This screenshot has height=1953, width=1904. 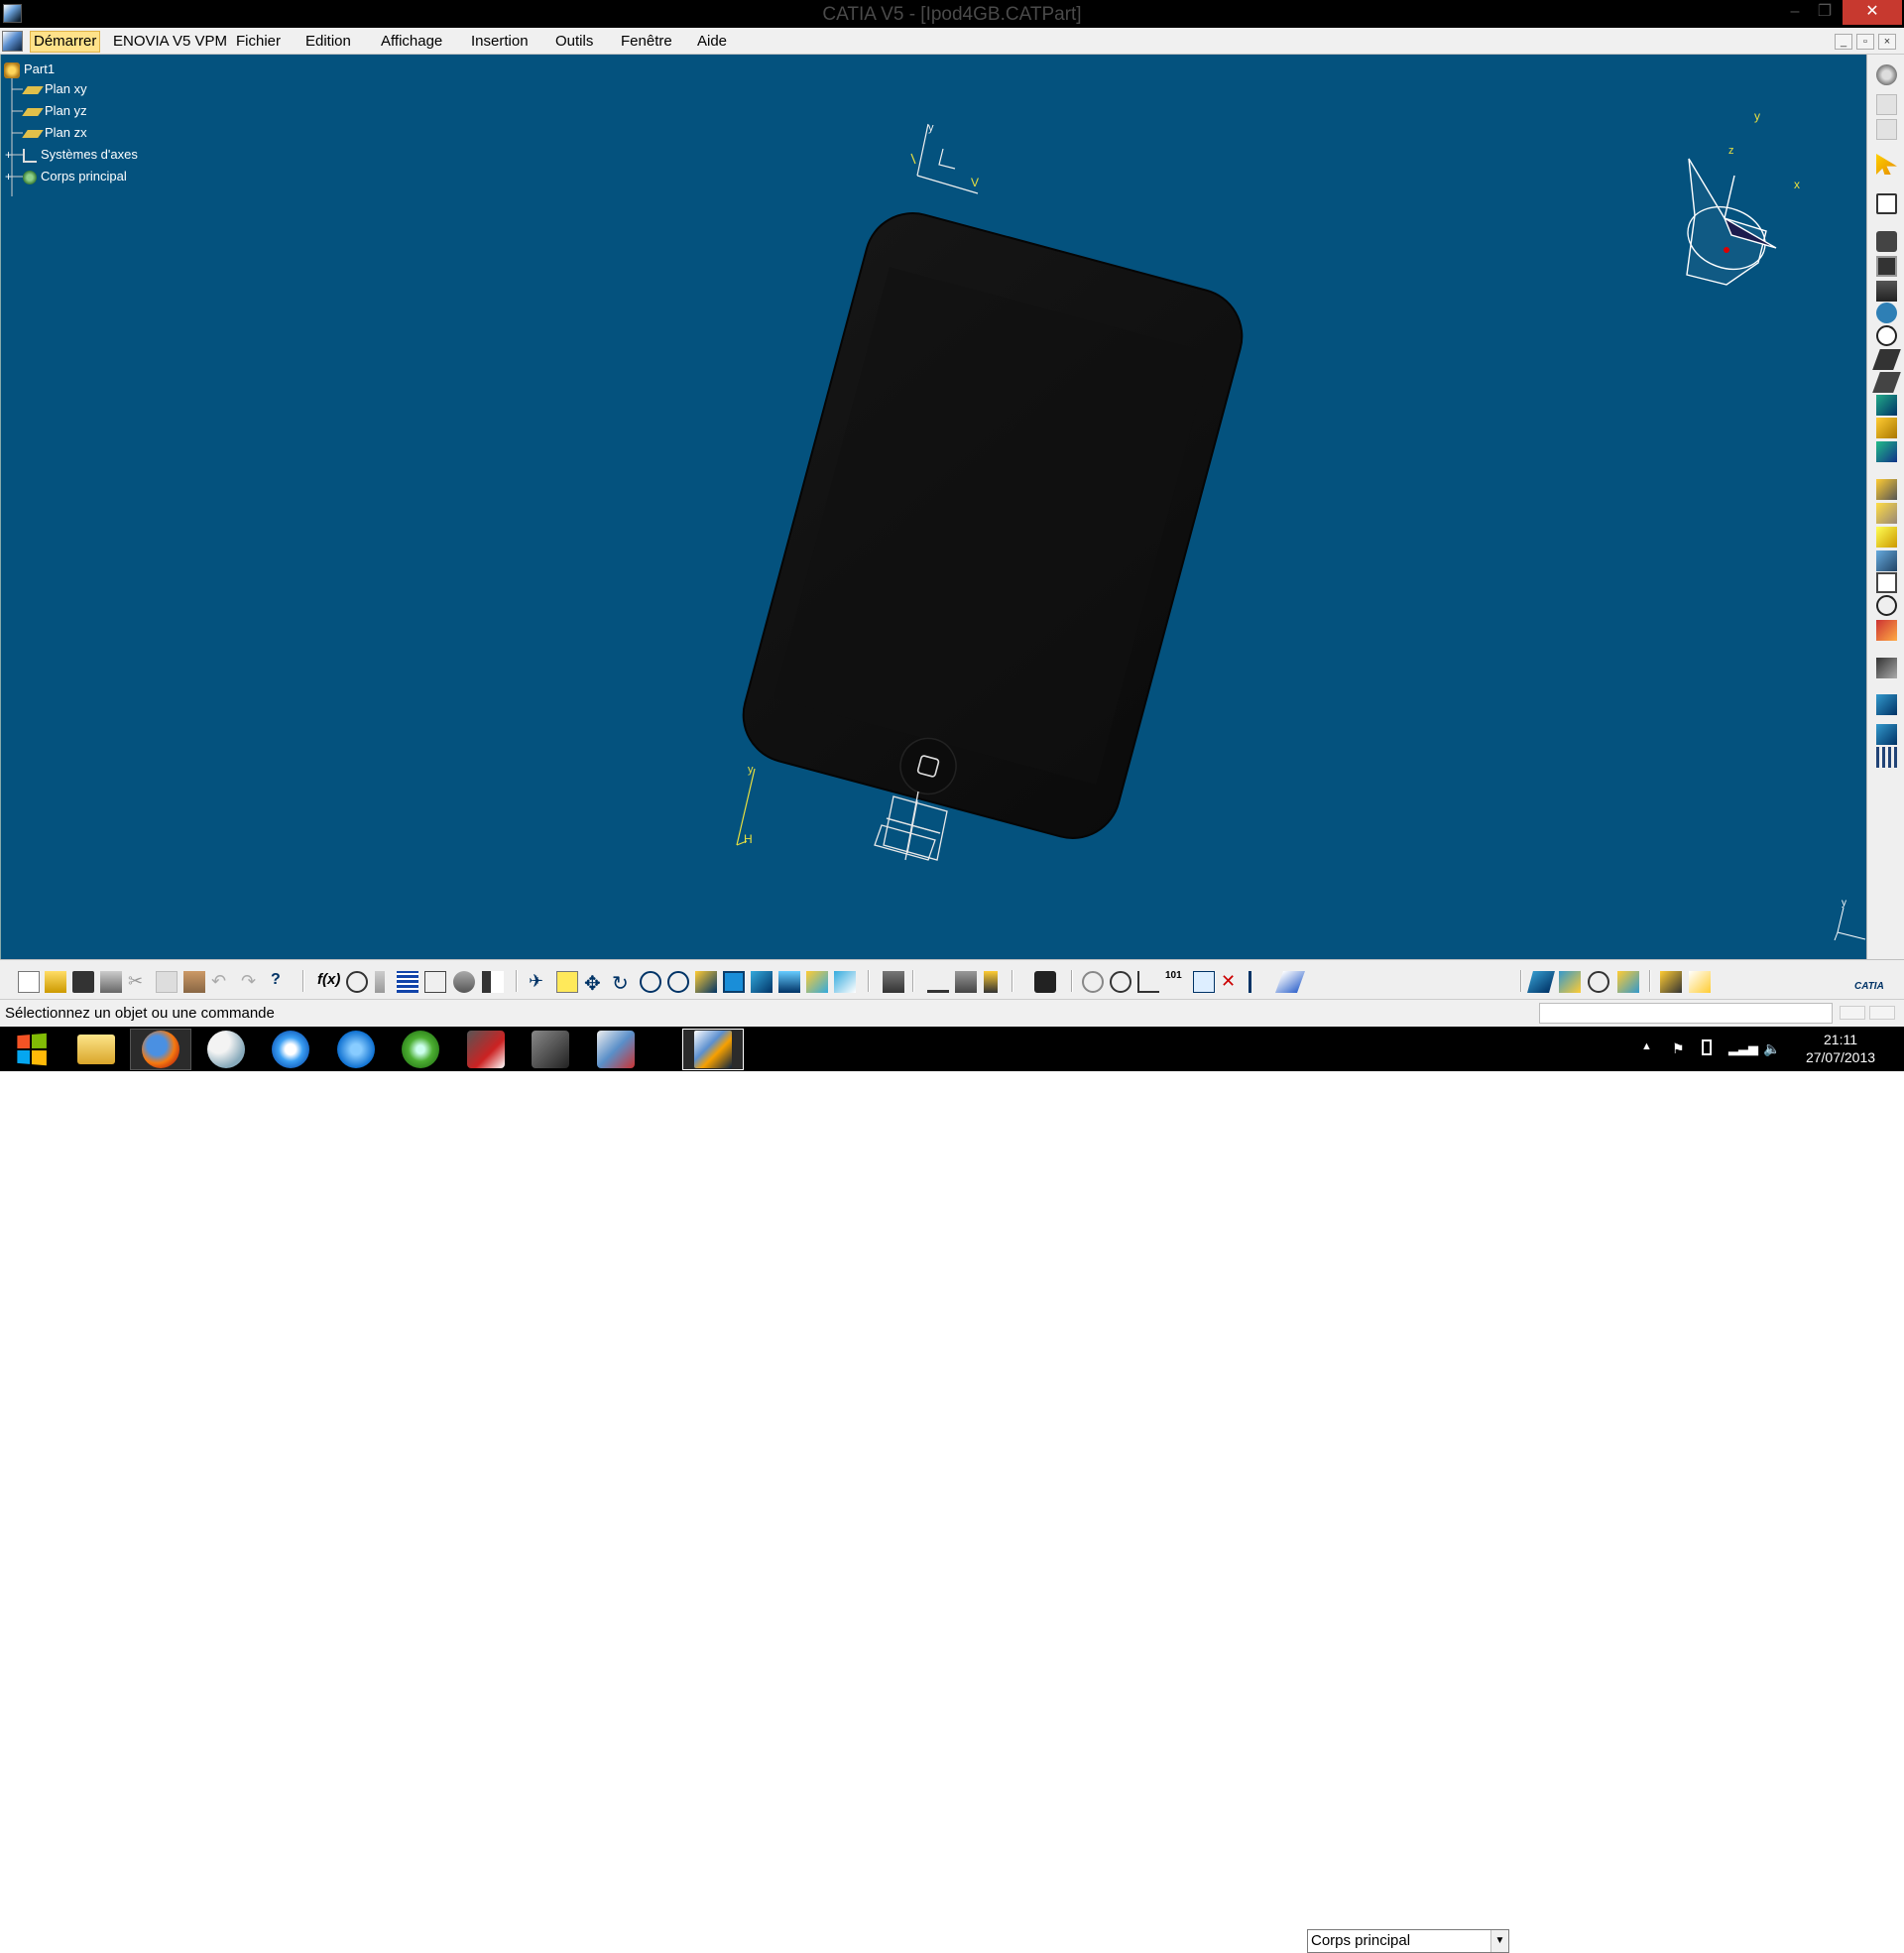 What do you see at coordinates (1886, 668) in the screenshot?
I see `translation-icon` at bounding box center [1886, 668].